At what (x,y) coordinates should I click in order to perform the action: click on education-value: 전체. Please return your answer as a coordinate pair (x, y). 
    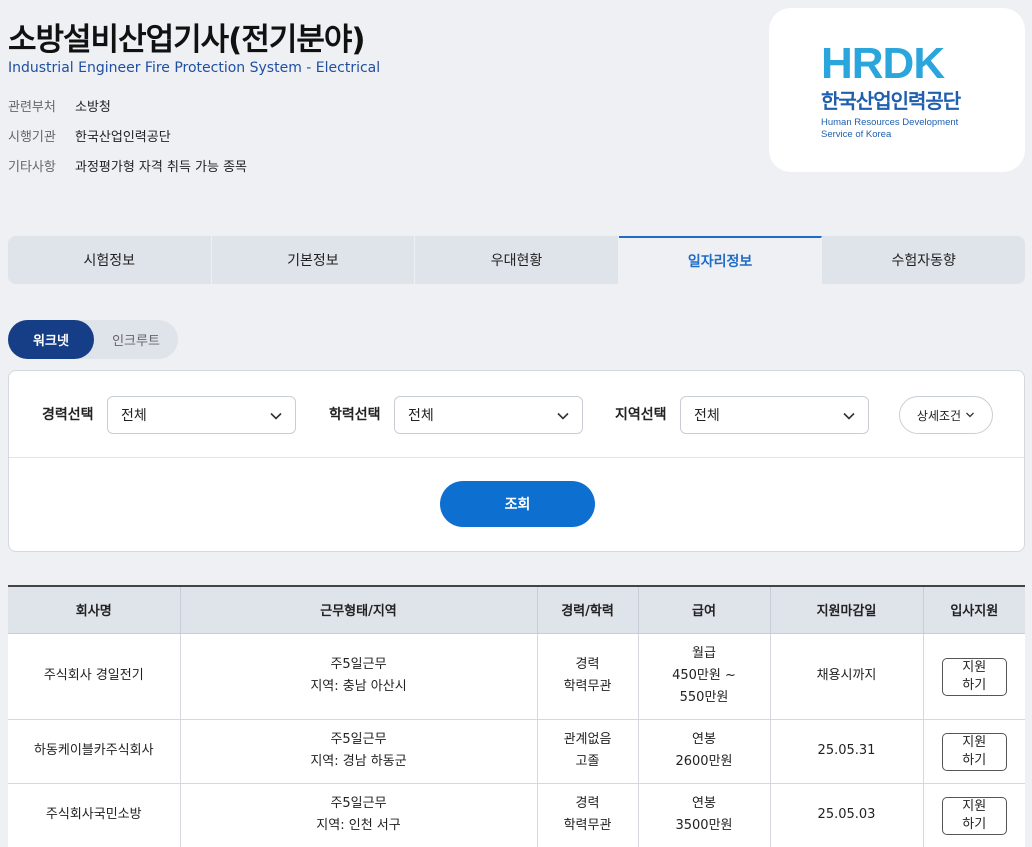
    Looking at the image, I should click on (421, 416).